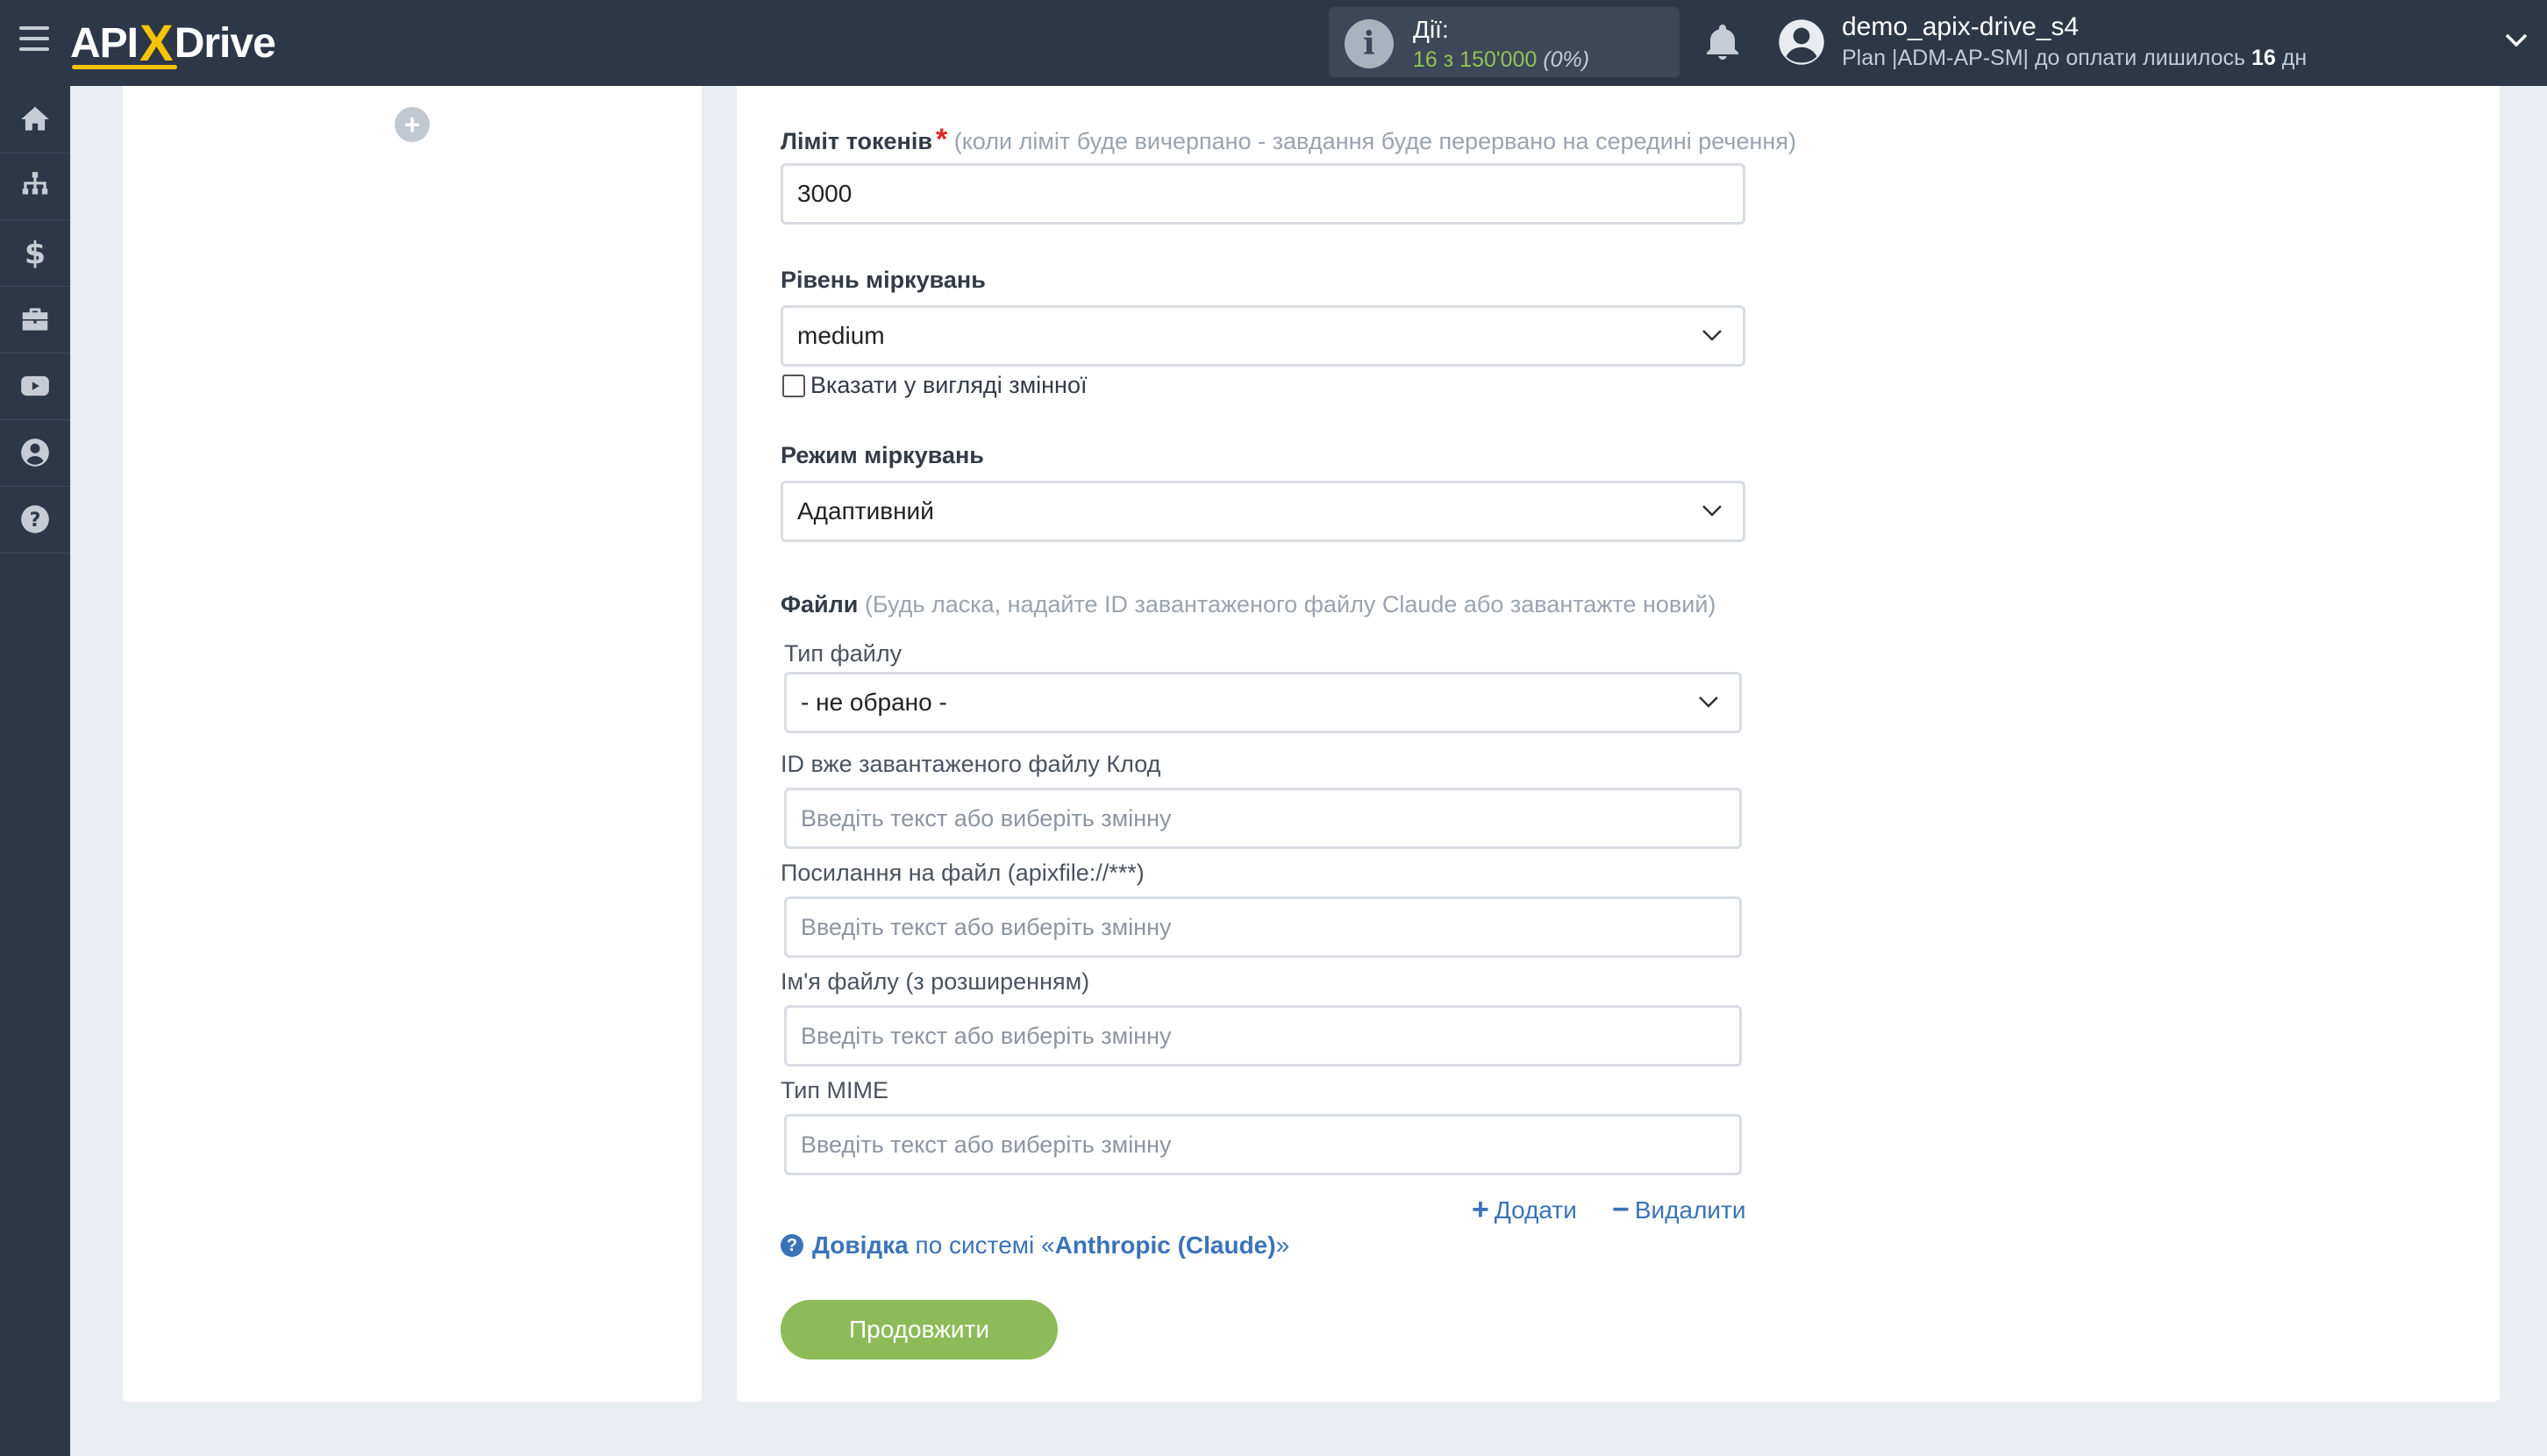 This screenshot has width=2547, height=1456. What do you see at coordinates (884, 280) in the screenshot?
I see `reasoning-level-label: Рівень міркувань` at bounding box center [884, 280].